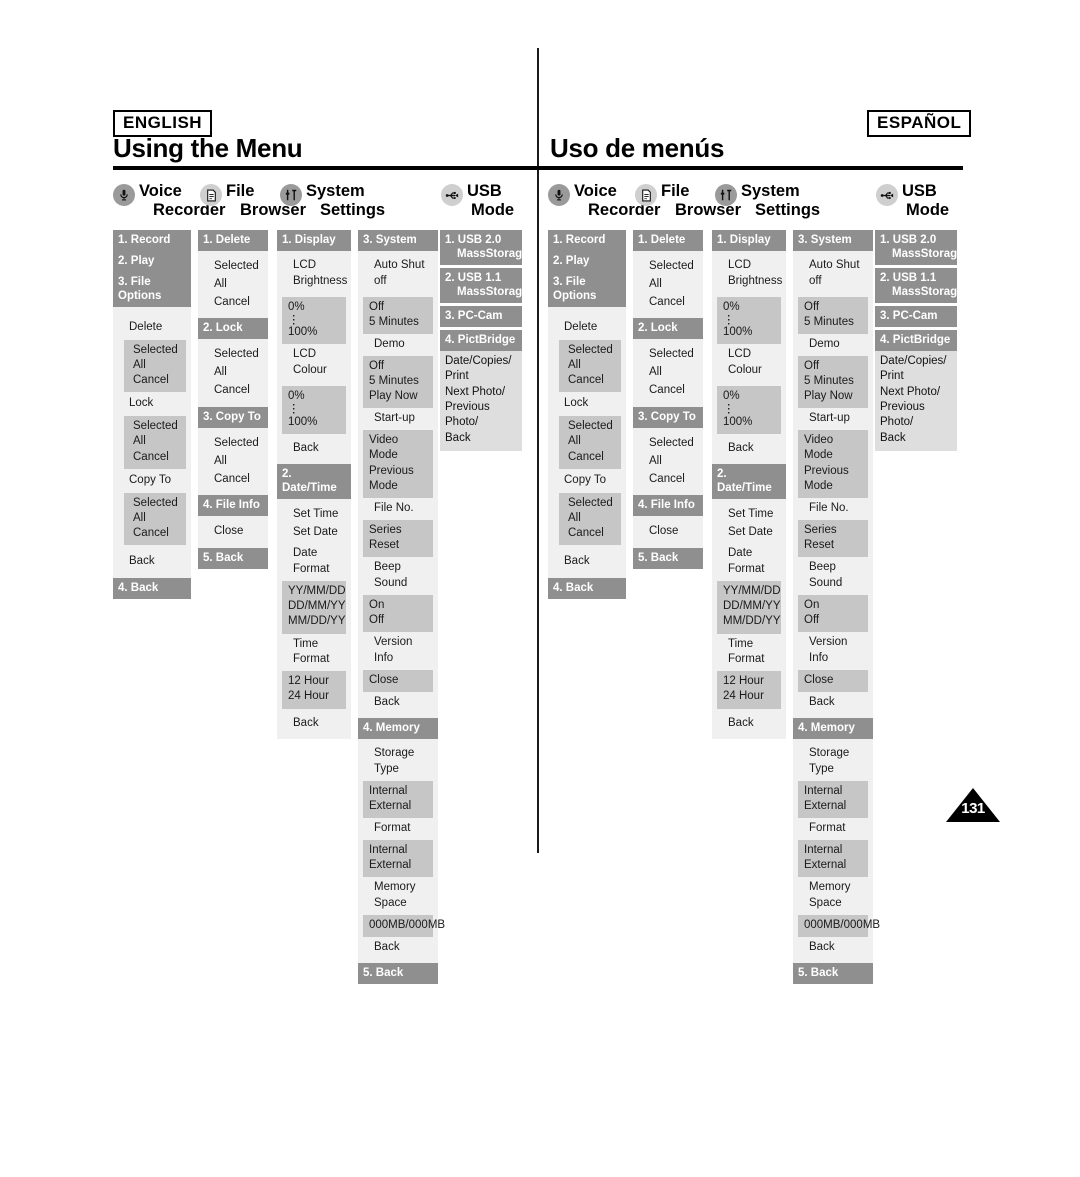 Image resolution: width=1080 pixels, height=1177 pixels. Describe the element at coordinates (833, 345) in the screenshot. I see `menu-item-demo: Demo` at that location.